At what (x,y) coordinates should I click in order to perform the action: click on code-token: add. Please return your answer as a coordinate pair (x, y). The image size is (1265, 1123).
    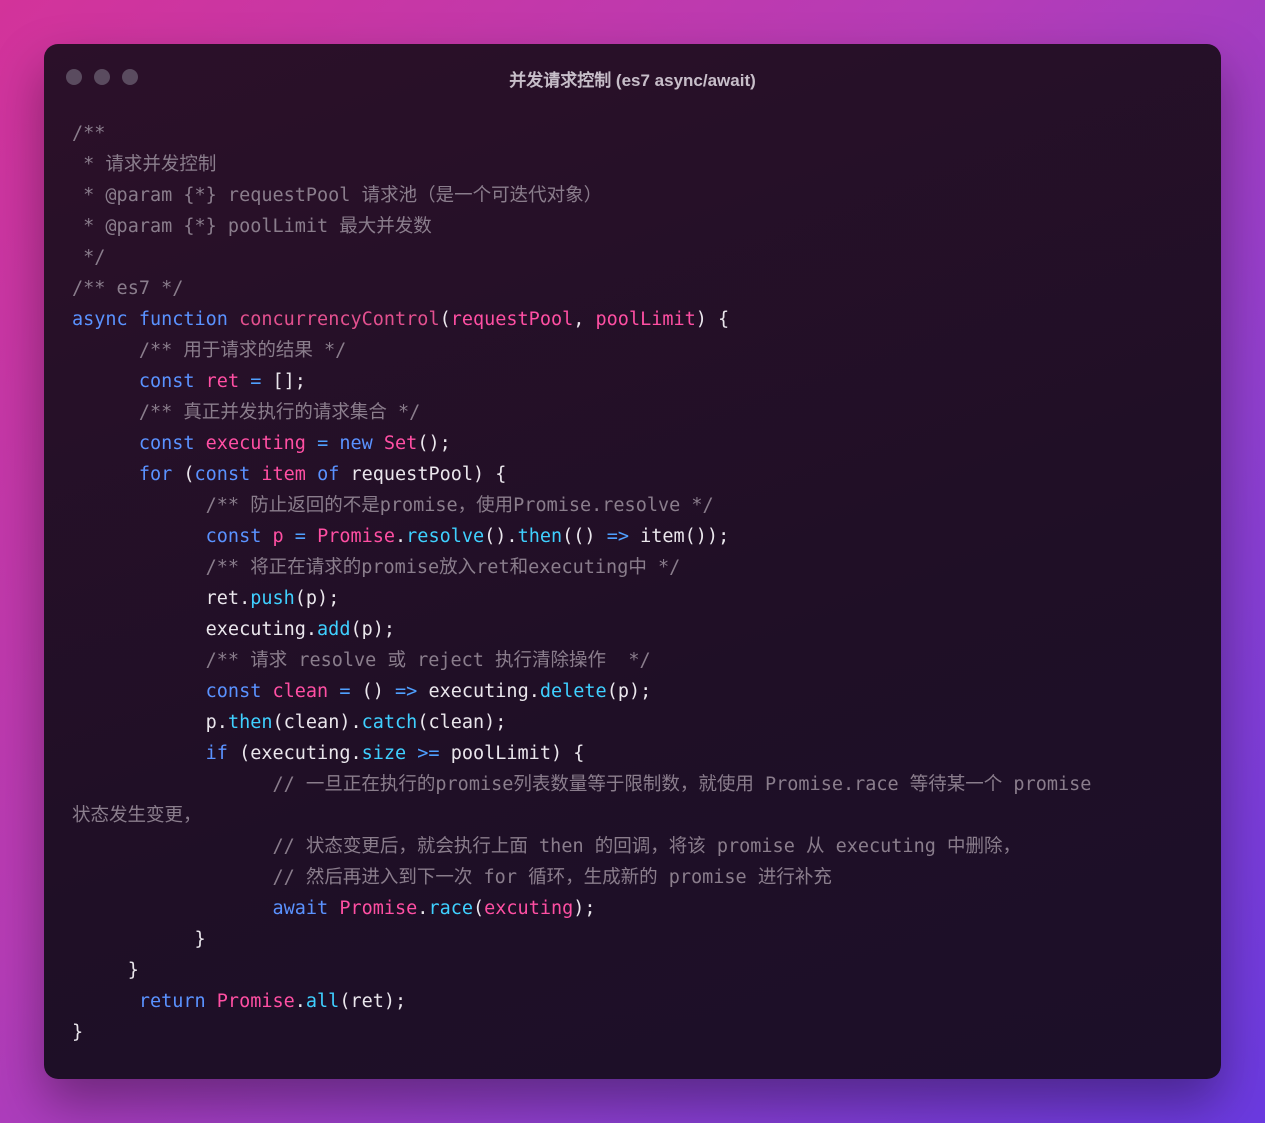
    Looking at the image, I should click on (334, 629).